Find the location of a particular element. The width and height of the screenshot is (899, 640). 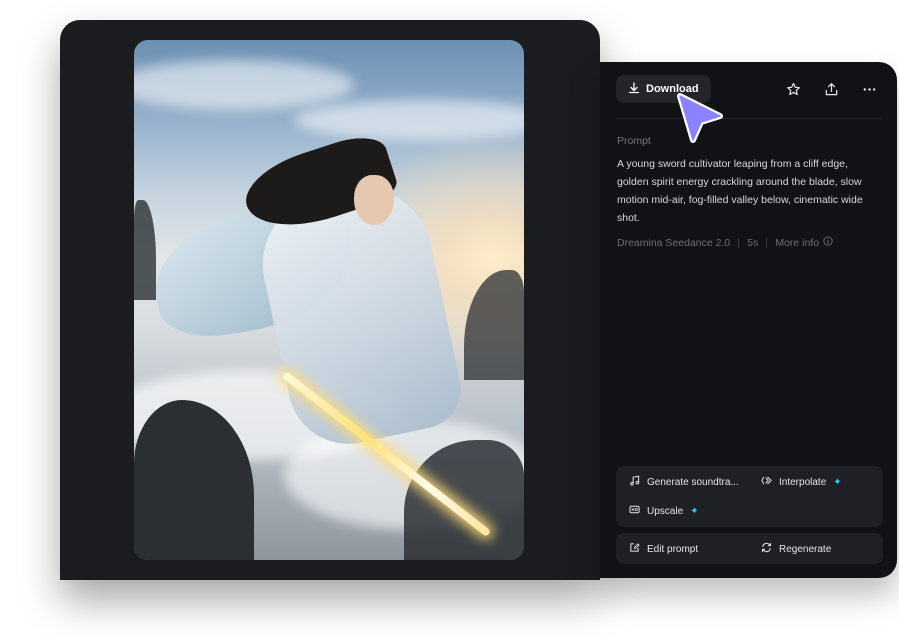

regenerate-button: Regenerate is located at coordinates (796, 549).